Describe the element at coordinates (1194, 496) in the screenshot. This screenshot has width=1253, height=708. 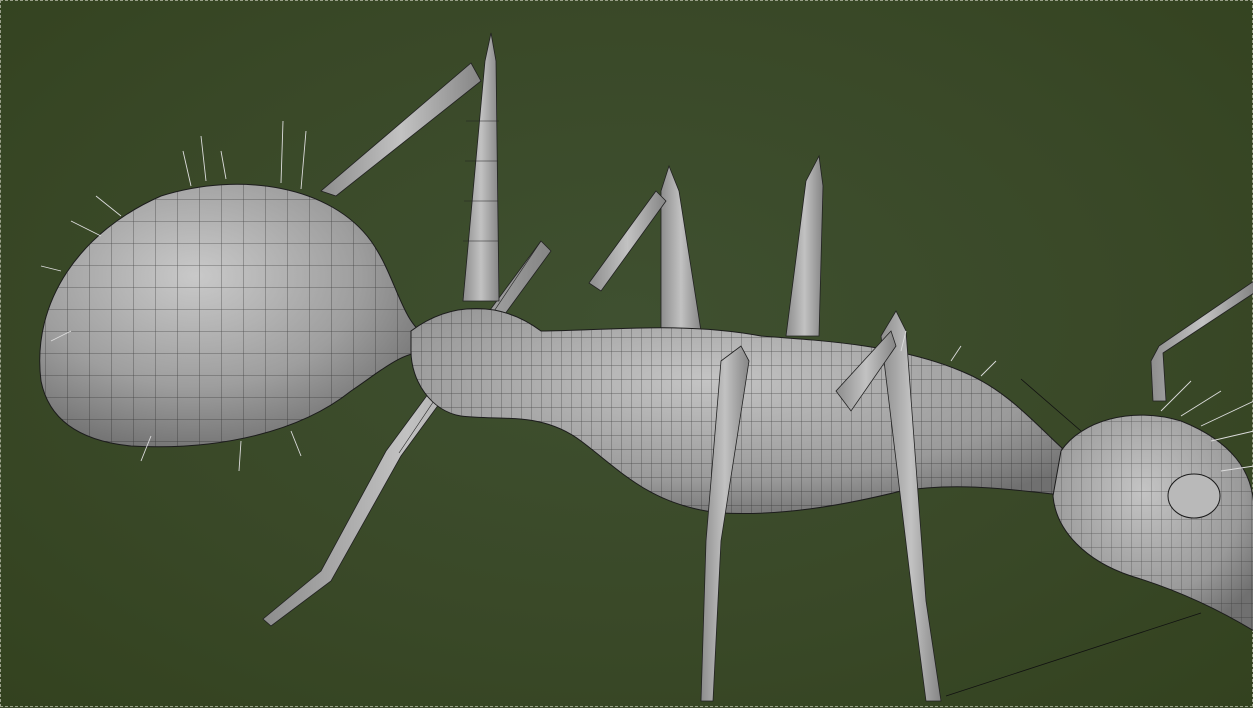
I see `ant-eye` at that location.